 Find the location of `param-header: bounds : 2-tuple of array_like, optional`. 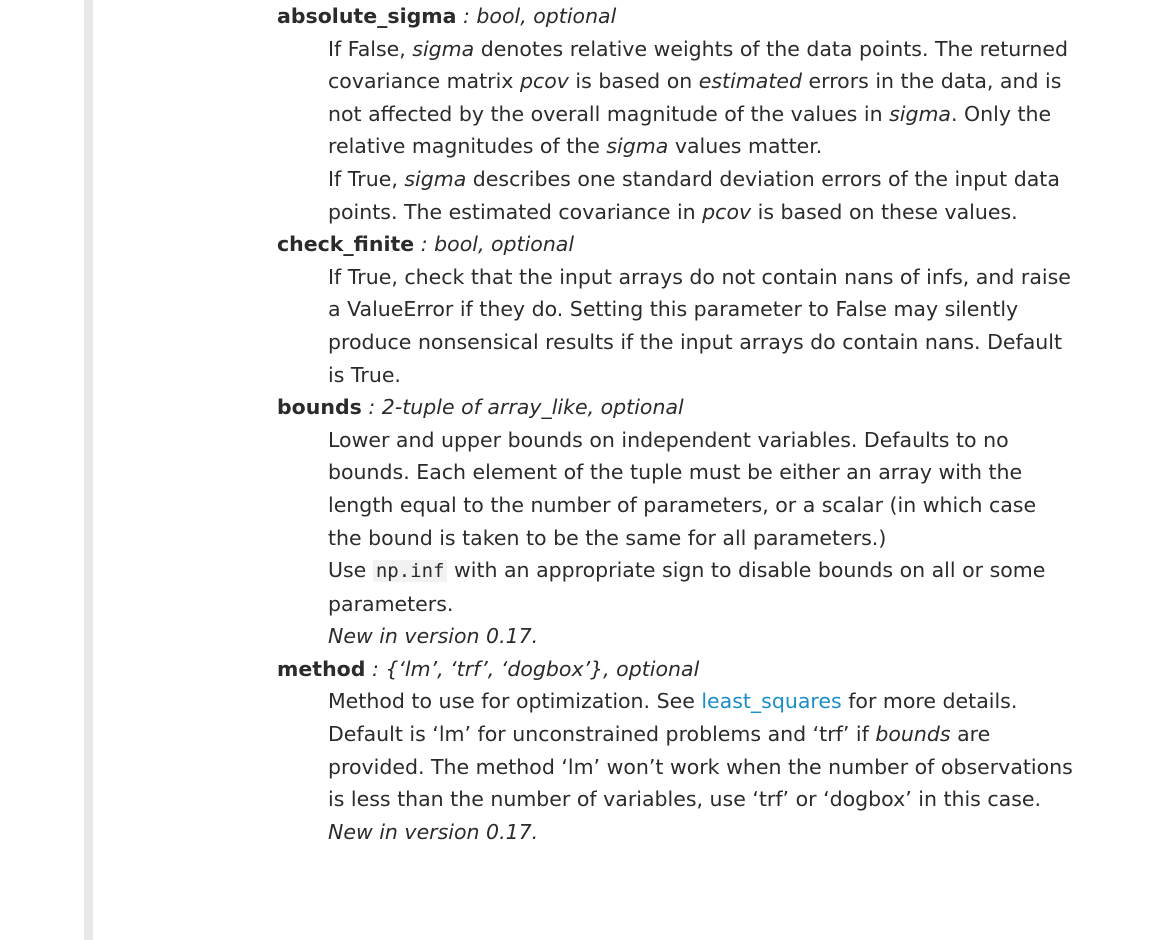

param-header: bounds : 2-tuple of array_like, optional is located at coordinates (677, 407).